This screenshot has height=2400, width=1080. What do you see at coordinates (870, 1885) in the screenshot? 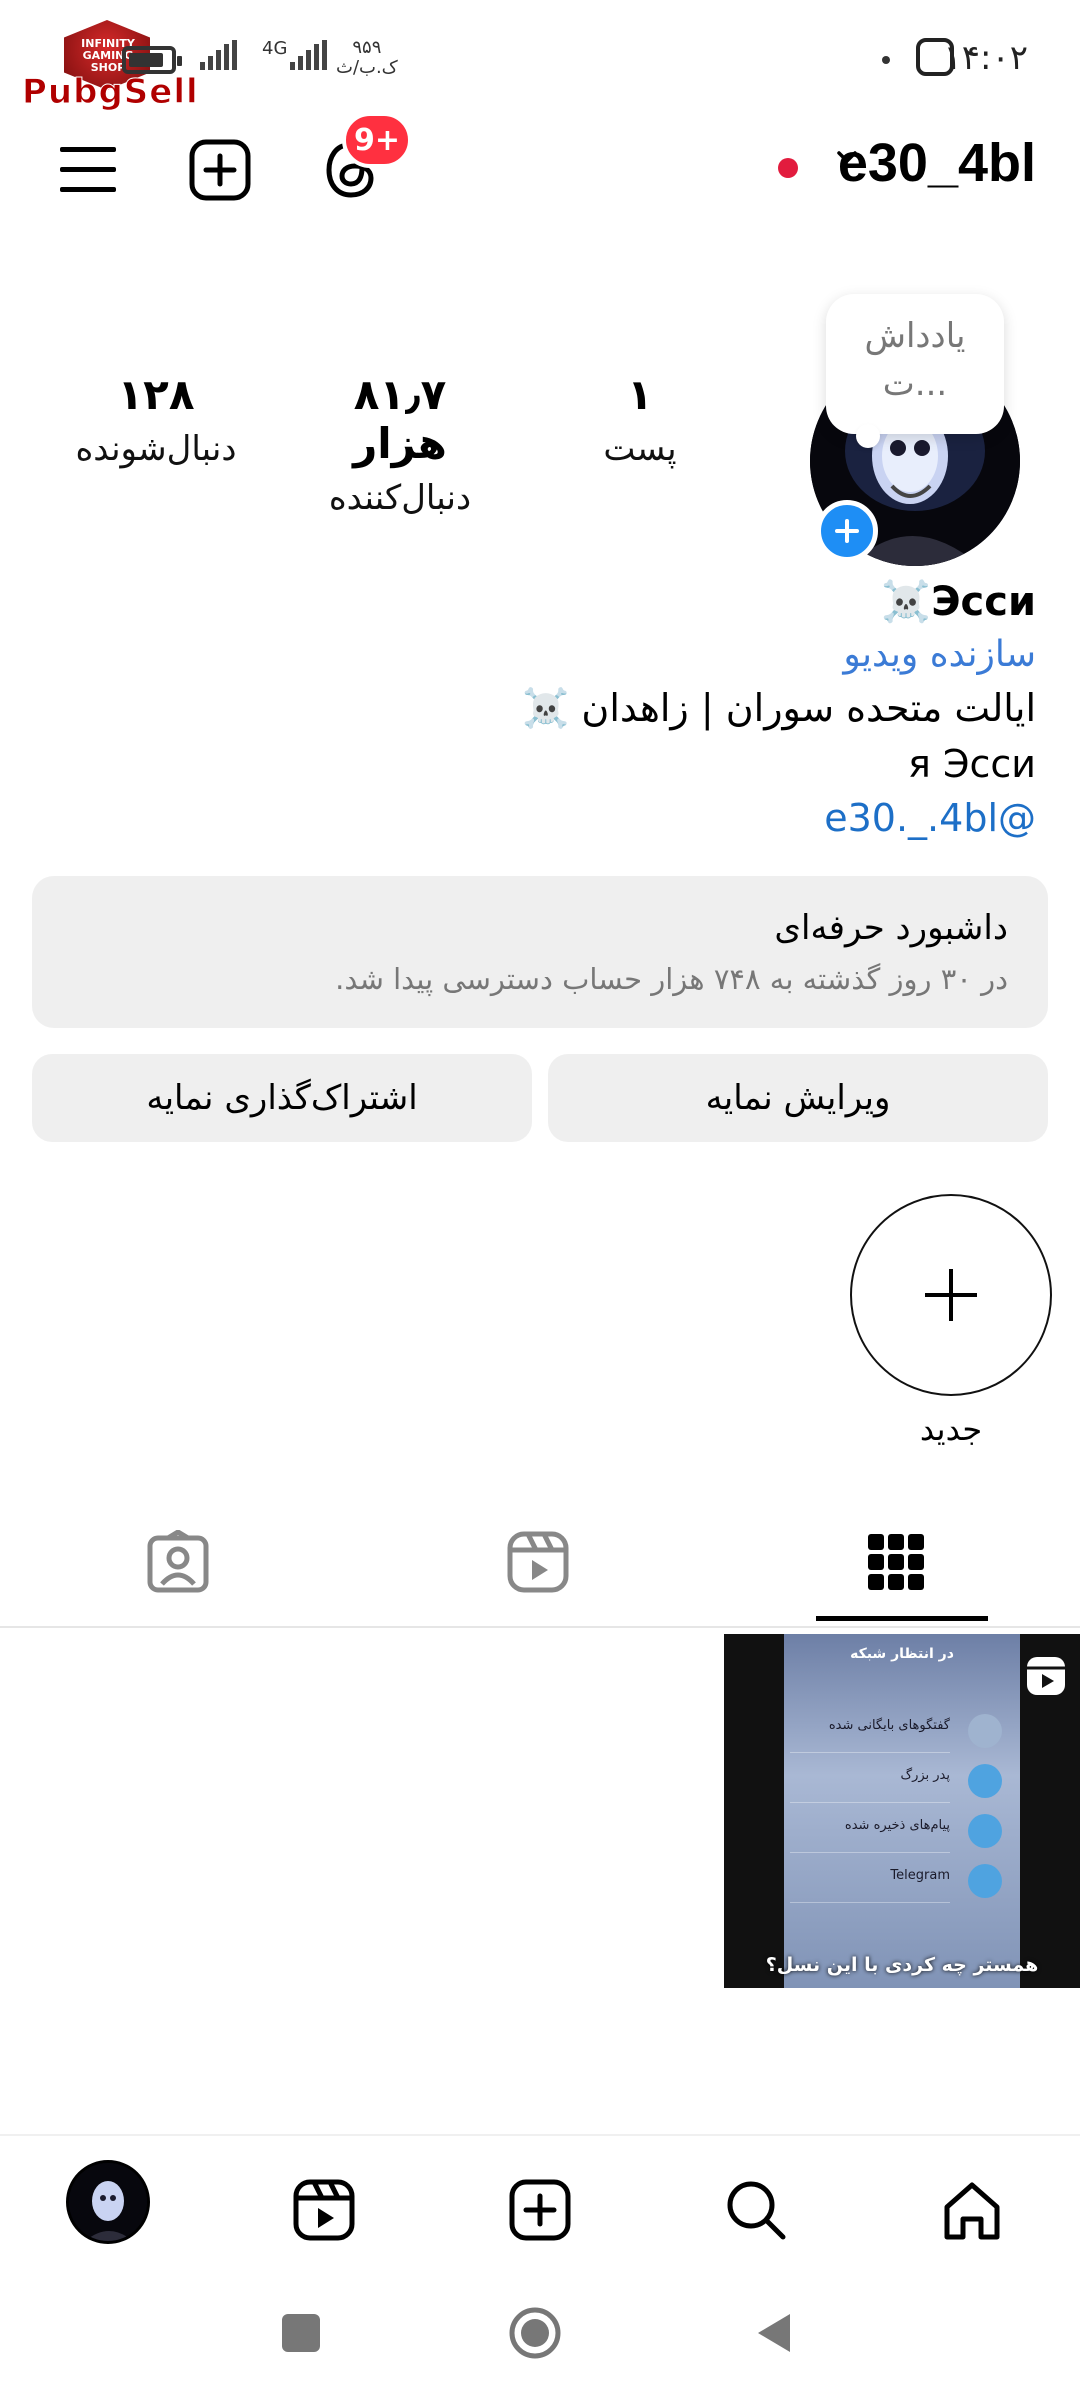
I see `thumbnail-row: Telegram` at bounding box center [870, 1885].